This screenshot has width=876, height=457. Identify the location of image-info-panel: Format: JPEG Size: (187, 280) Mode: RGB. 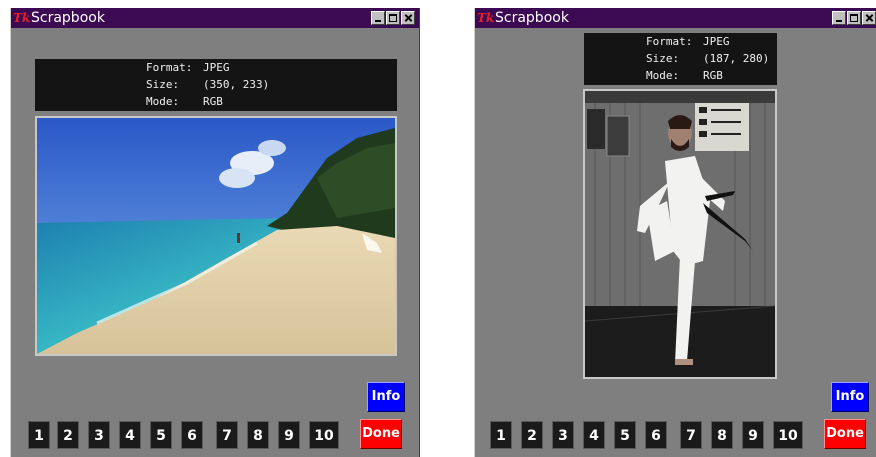
(680, 59).